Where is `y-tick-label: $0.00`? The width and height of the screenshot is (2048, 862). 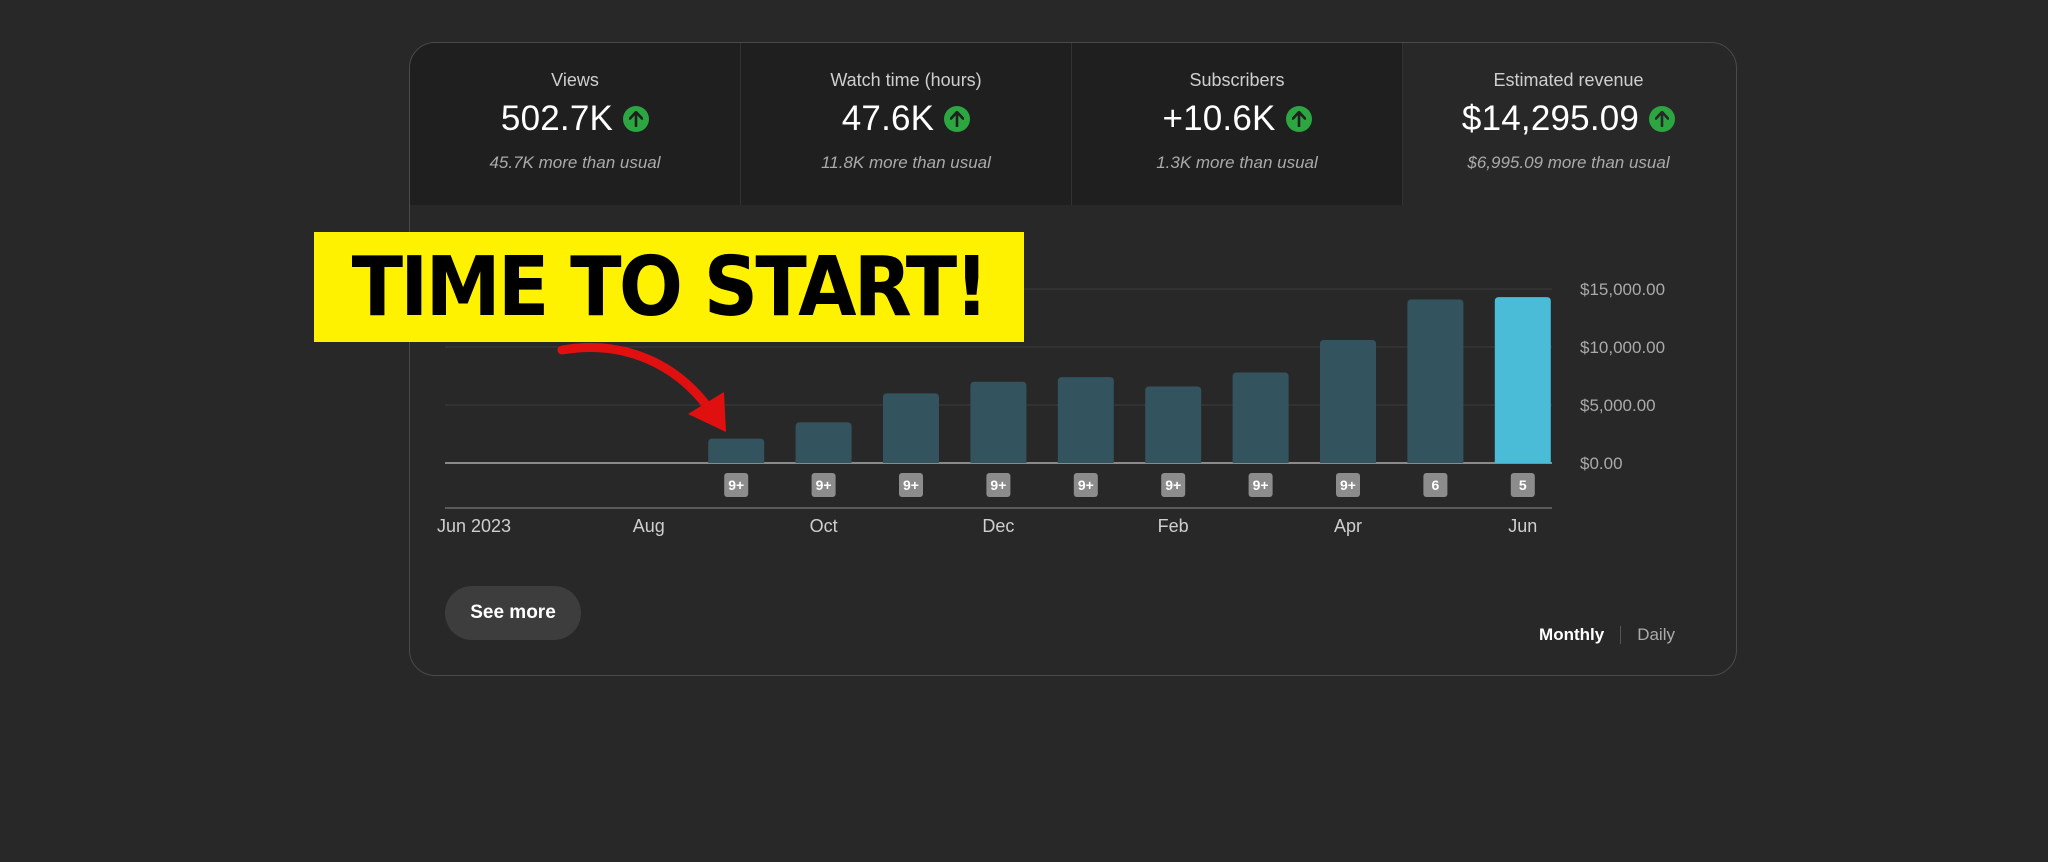 y-tick-label: $0.00 is located at coordinates (1601, 463).